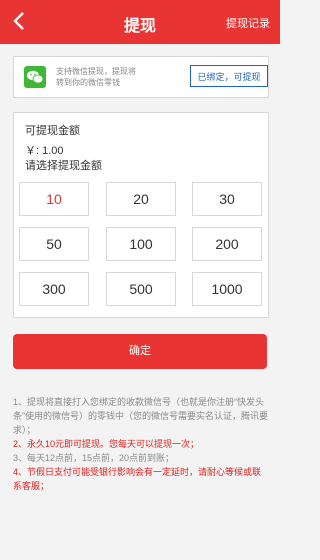  I want to click on note-item: 2、永久10元即可提现。您每天可以提现一次；, so click(106, 444).